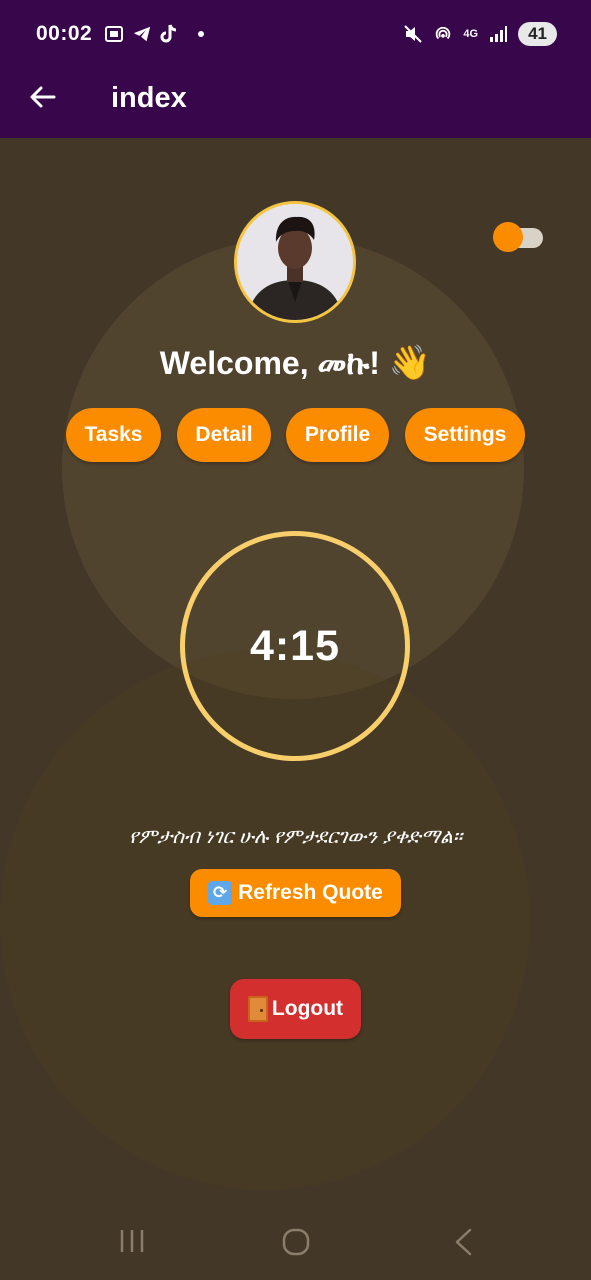  What do you see at coordinates (498, 34) in the screenshot?
I see `signal-icon` at bounding box center [498, 34].